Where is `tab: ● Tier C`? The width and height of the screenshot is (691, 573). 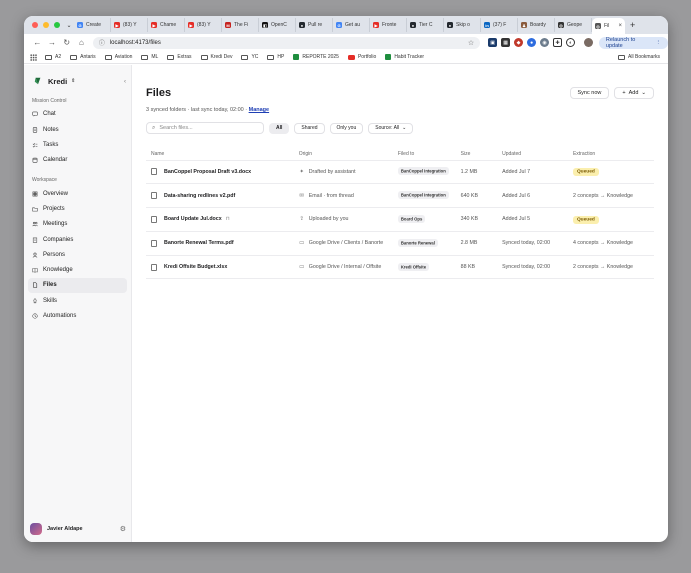 tab: ● Tier C is located at coordinates (425, 25).